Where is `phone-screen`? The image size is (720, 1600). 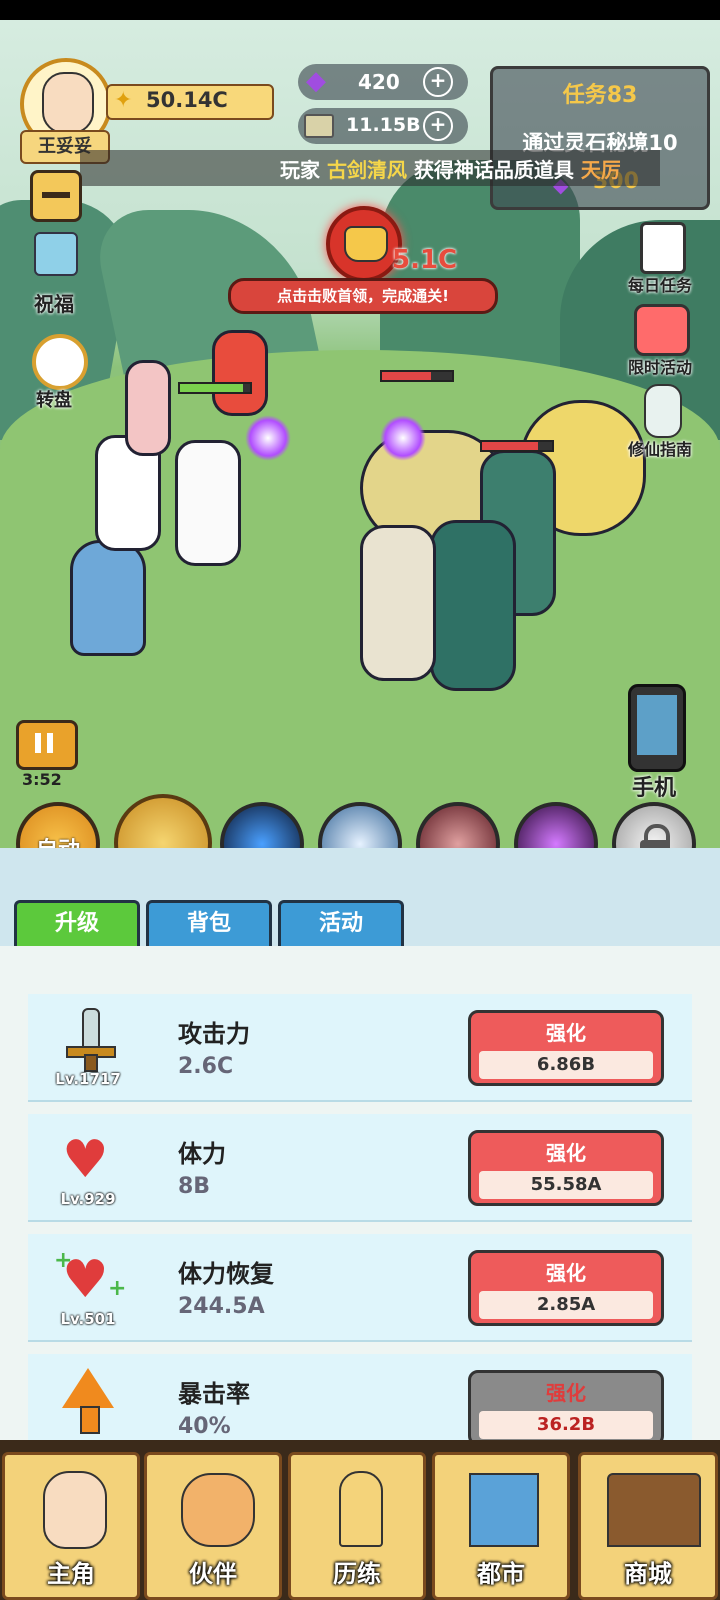 phone-screen is located at coordinates (657, 725).